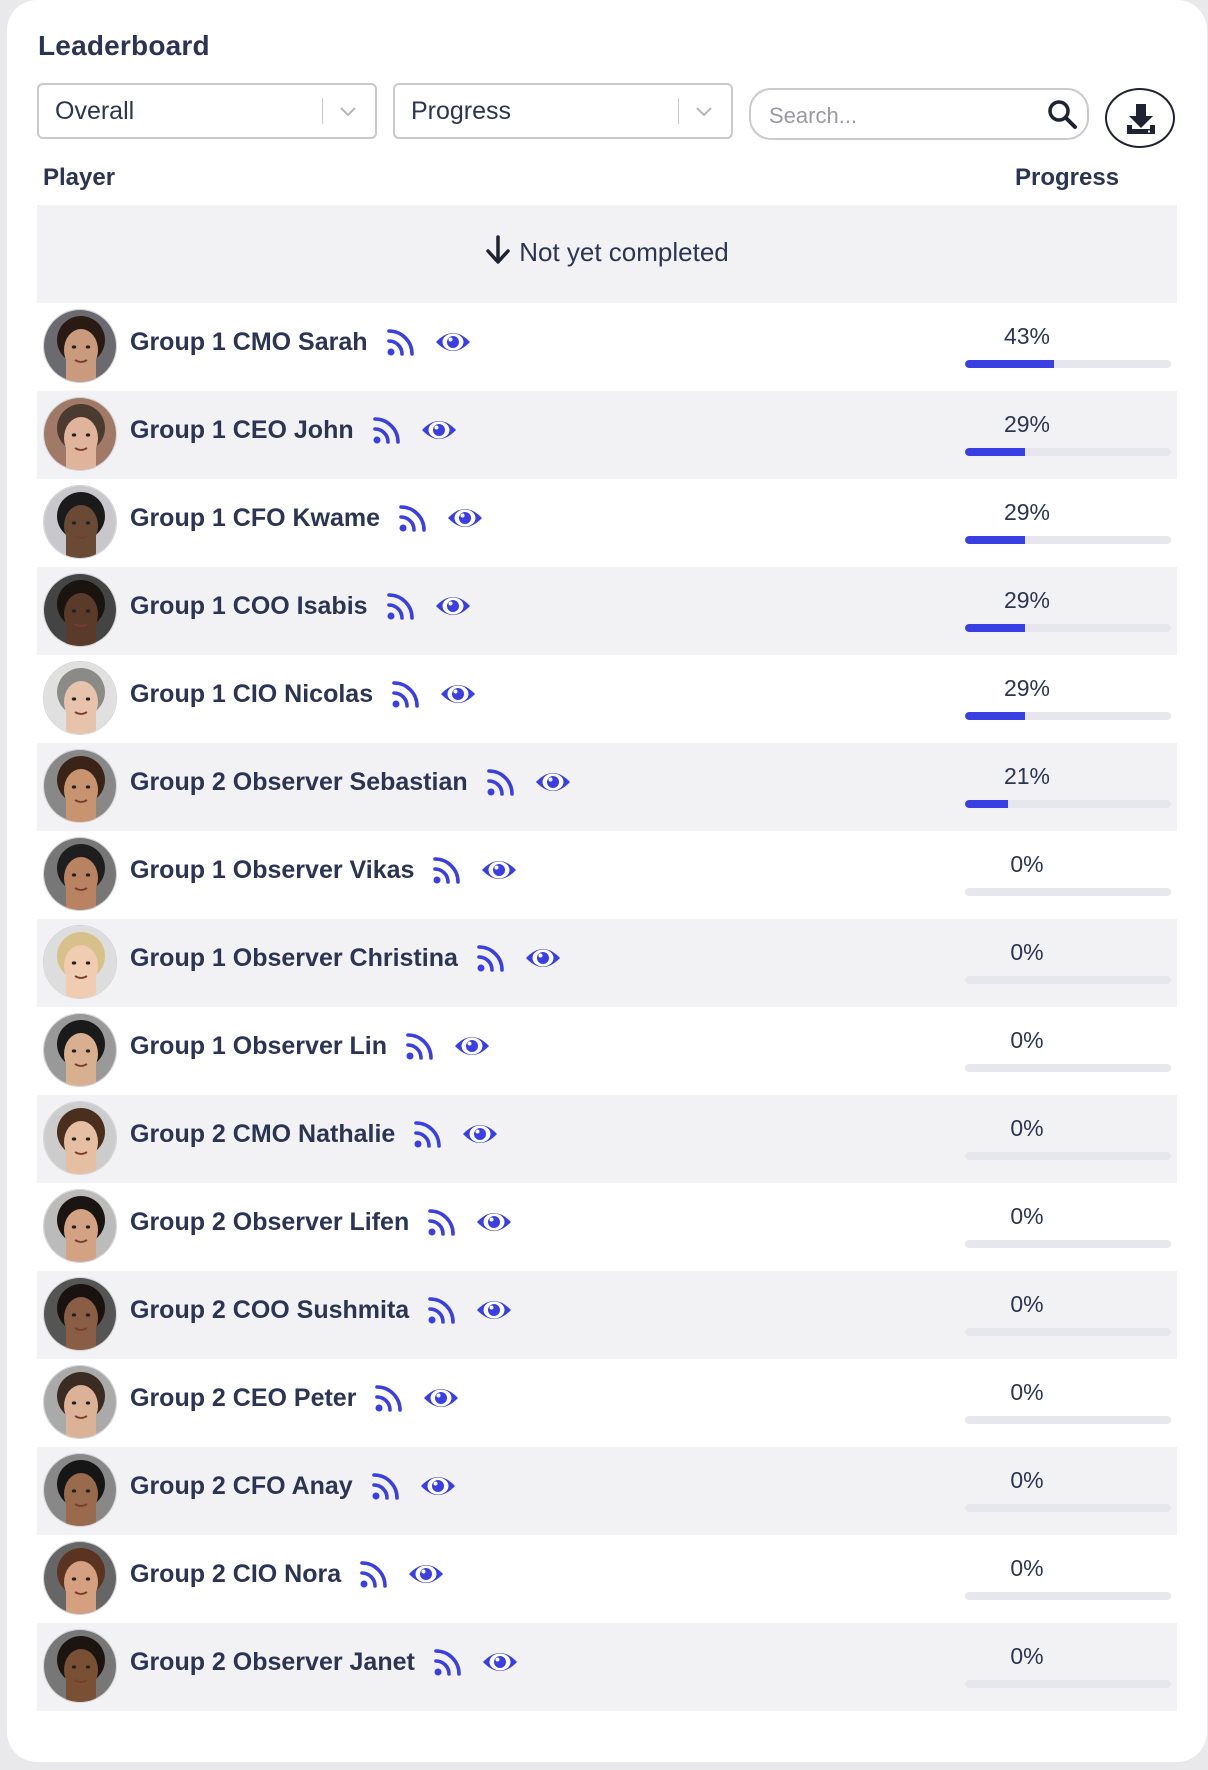 Image resolution: width=1208 pixels, height=1770 pixels. I want to click on search-icon, so click(1062, 114).